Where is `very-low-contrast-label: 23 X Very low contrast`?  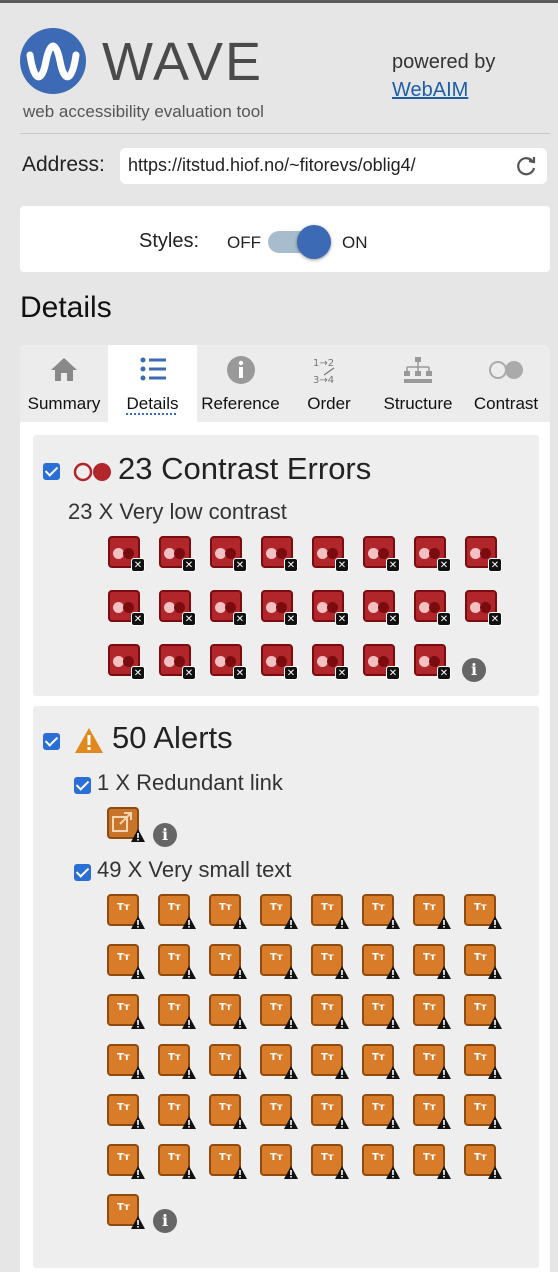 very-low-contrast-label: 23 X Very low contrast is located at coordinates (177, 511).